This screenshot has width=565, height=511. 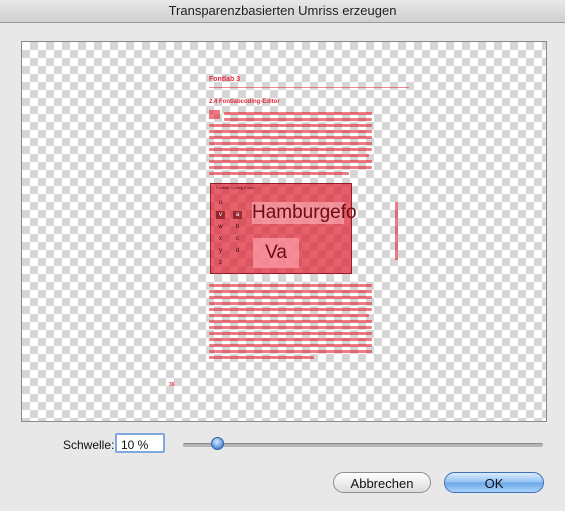 What do you see at coordinates (172, 385) in the screenshot?
I see `preview-page-number: 36` at bounding box center [172, 385].